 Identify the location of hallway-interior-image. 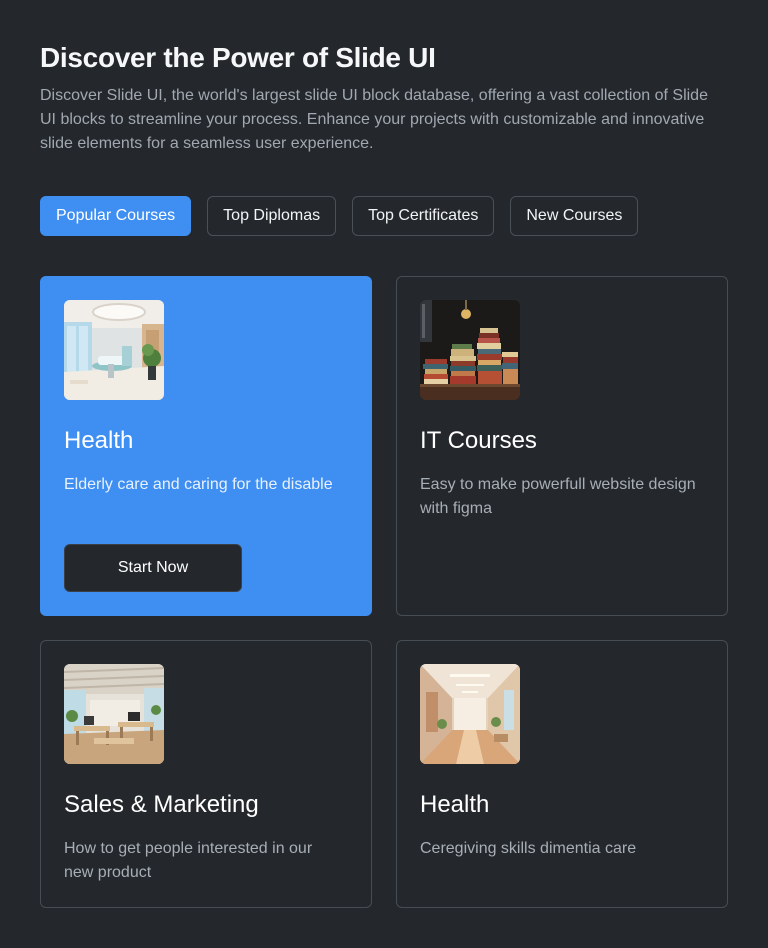
(470, 714).